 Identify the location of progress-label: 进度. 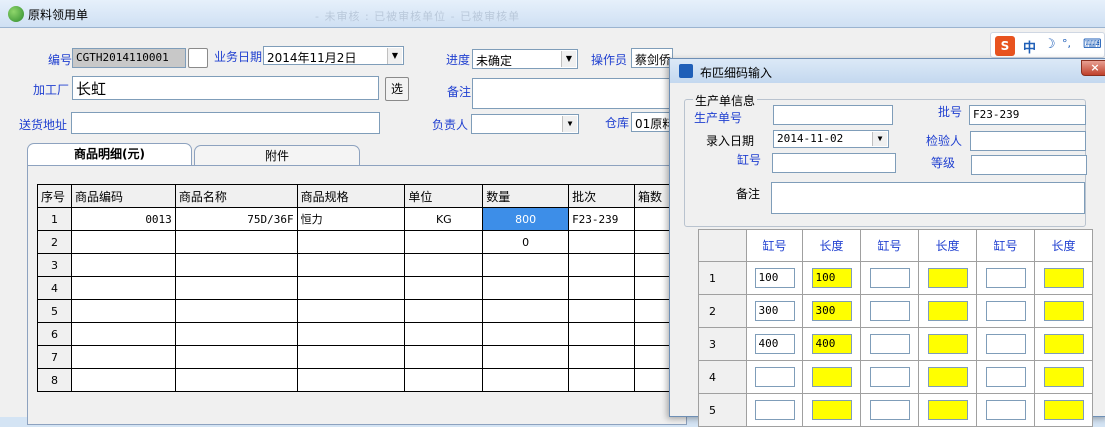
(458, 60).